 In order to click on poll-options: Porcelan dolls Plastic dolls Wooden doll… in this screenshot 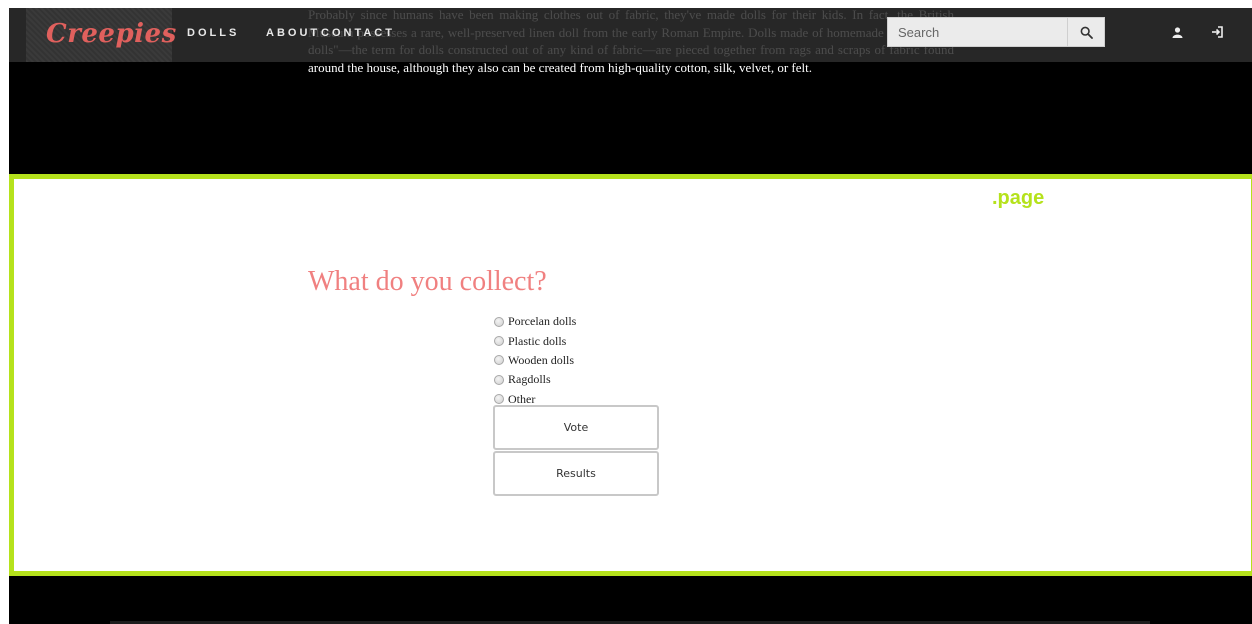, I will do `click(534, 360)`.